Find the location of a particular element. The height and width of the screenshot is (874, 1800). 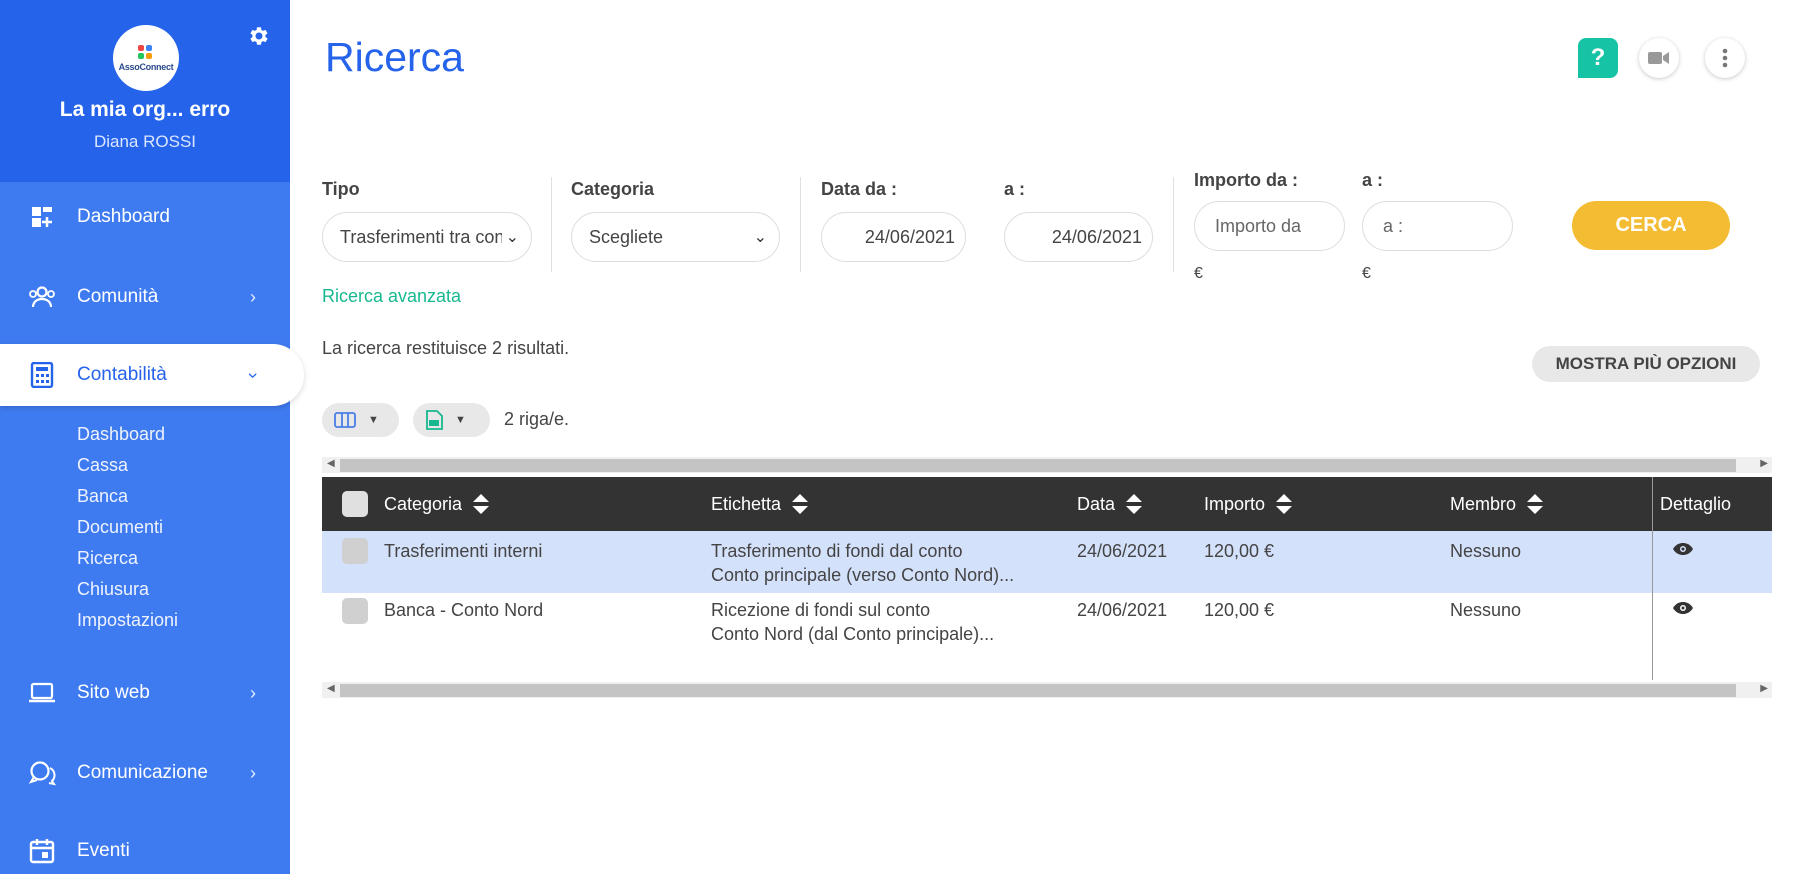

column-divider is located at coordinates (1652, 578).